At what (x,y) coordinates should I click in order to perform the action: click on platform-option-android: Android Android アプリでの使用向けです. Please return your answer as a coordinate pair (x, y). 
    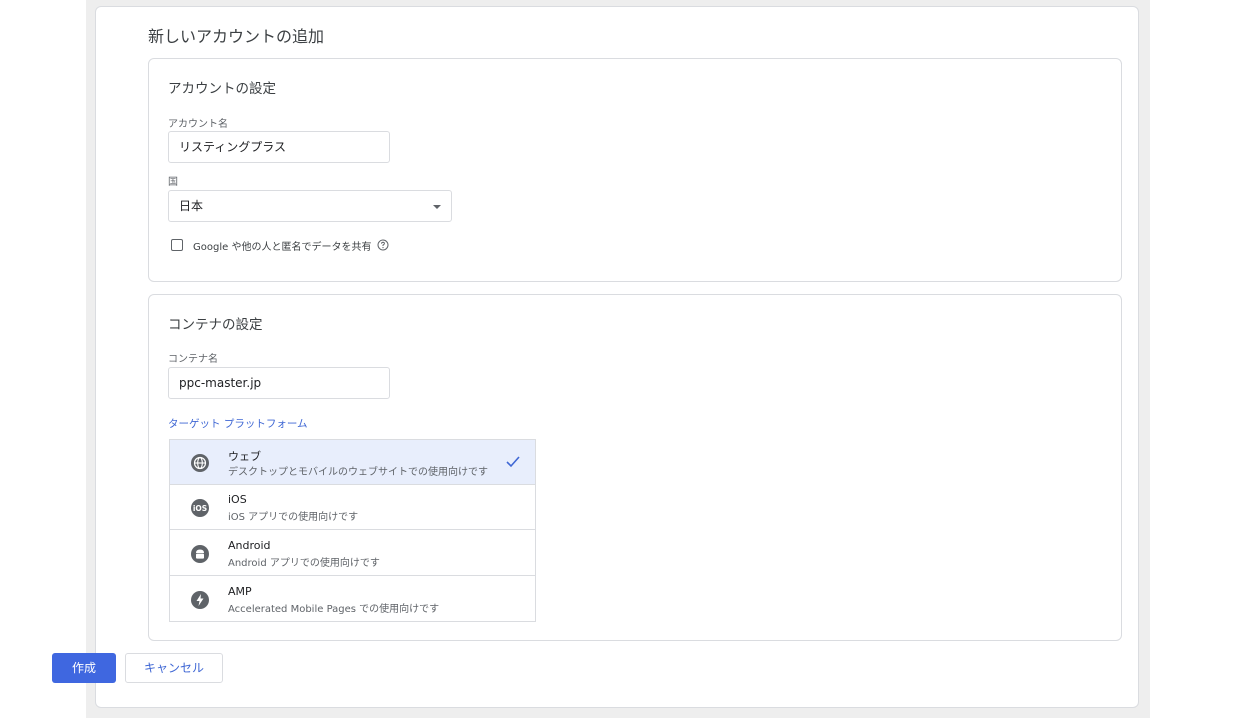
    Looking at the image, I should click on (352, 553).